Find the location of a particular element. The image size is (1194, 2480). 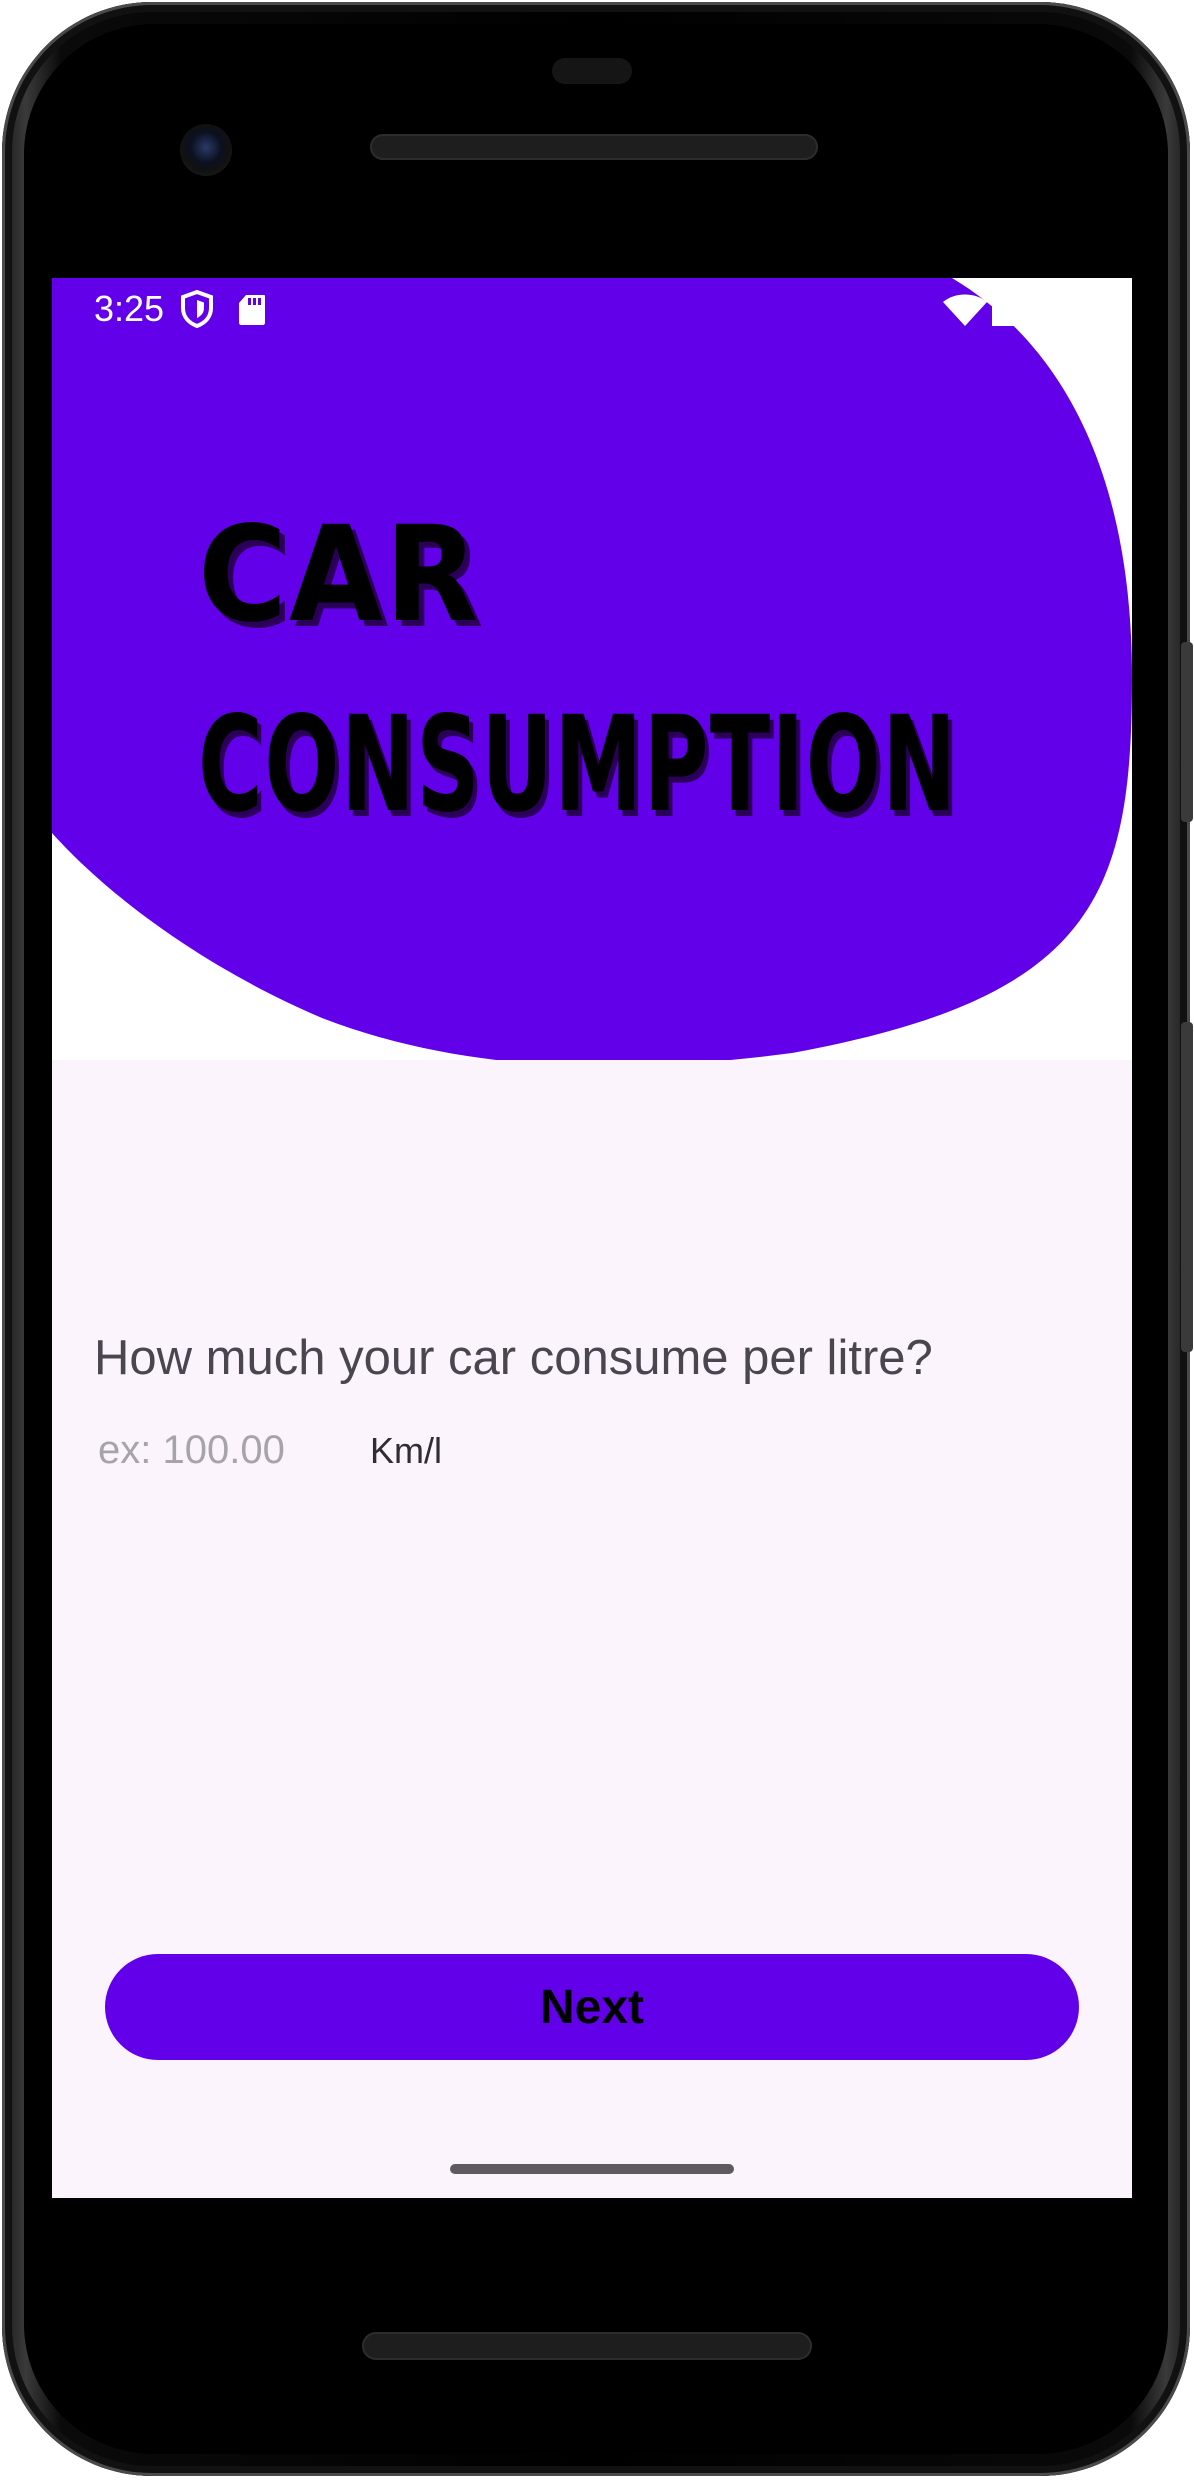

next-button: Next is located at coordinates (592, 2007).